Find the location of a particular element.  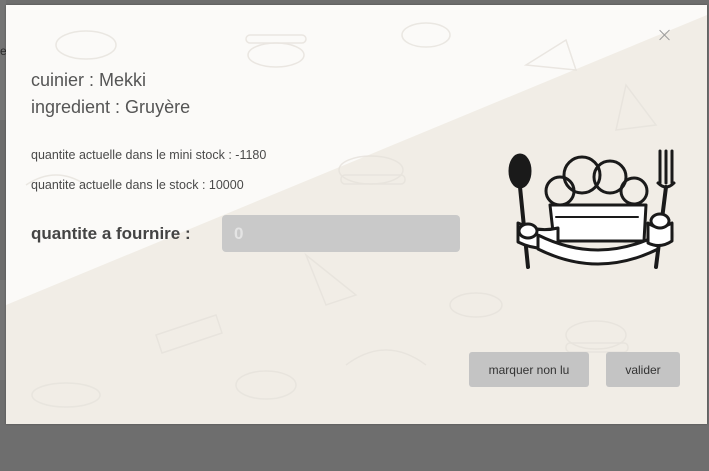

close-icon is located at coordinates (665, 35).